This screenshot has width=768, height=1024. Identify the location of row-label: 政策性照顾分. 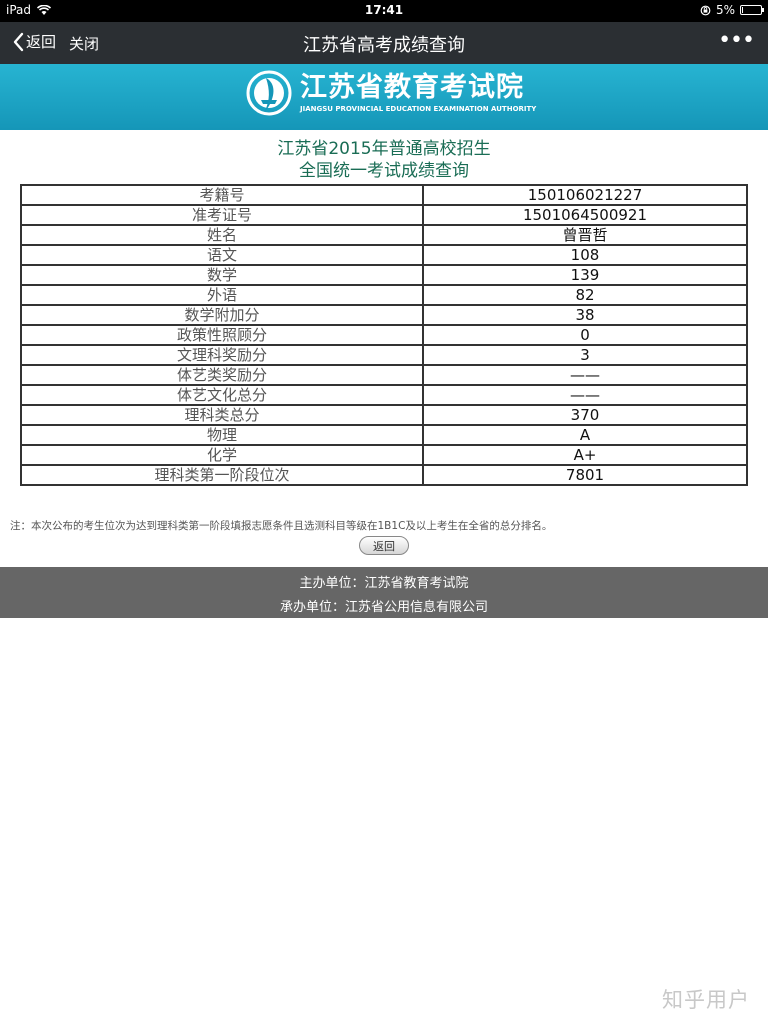
(222, 335).